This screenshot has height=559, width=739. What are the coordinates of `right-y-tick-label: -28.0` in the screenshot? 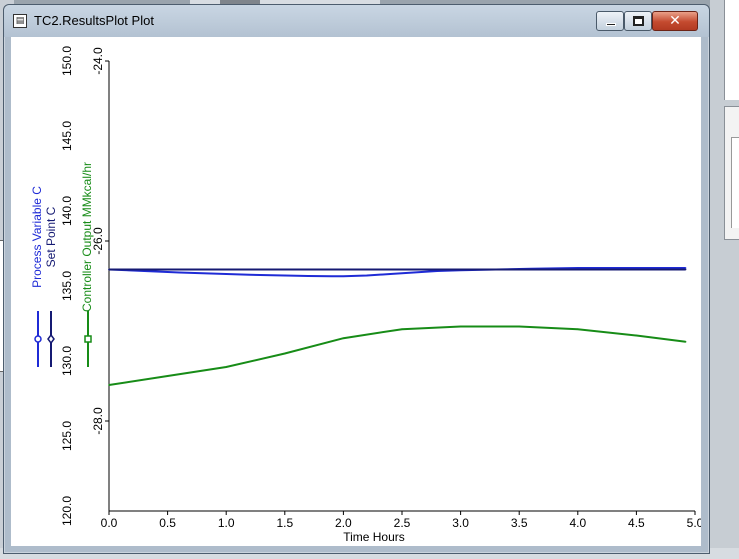 It's located at (98, 421).